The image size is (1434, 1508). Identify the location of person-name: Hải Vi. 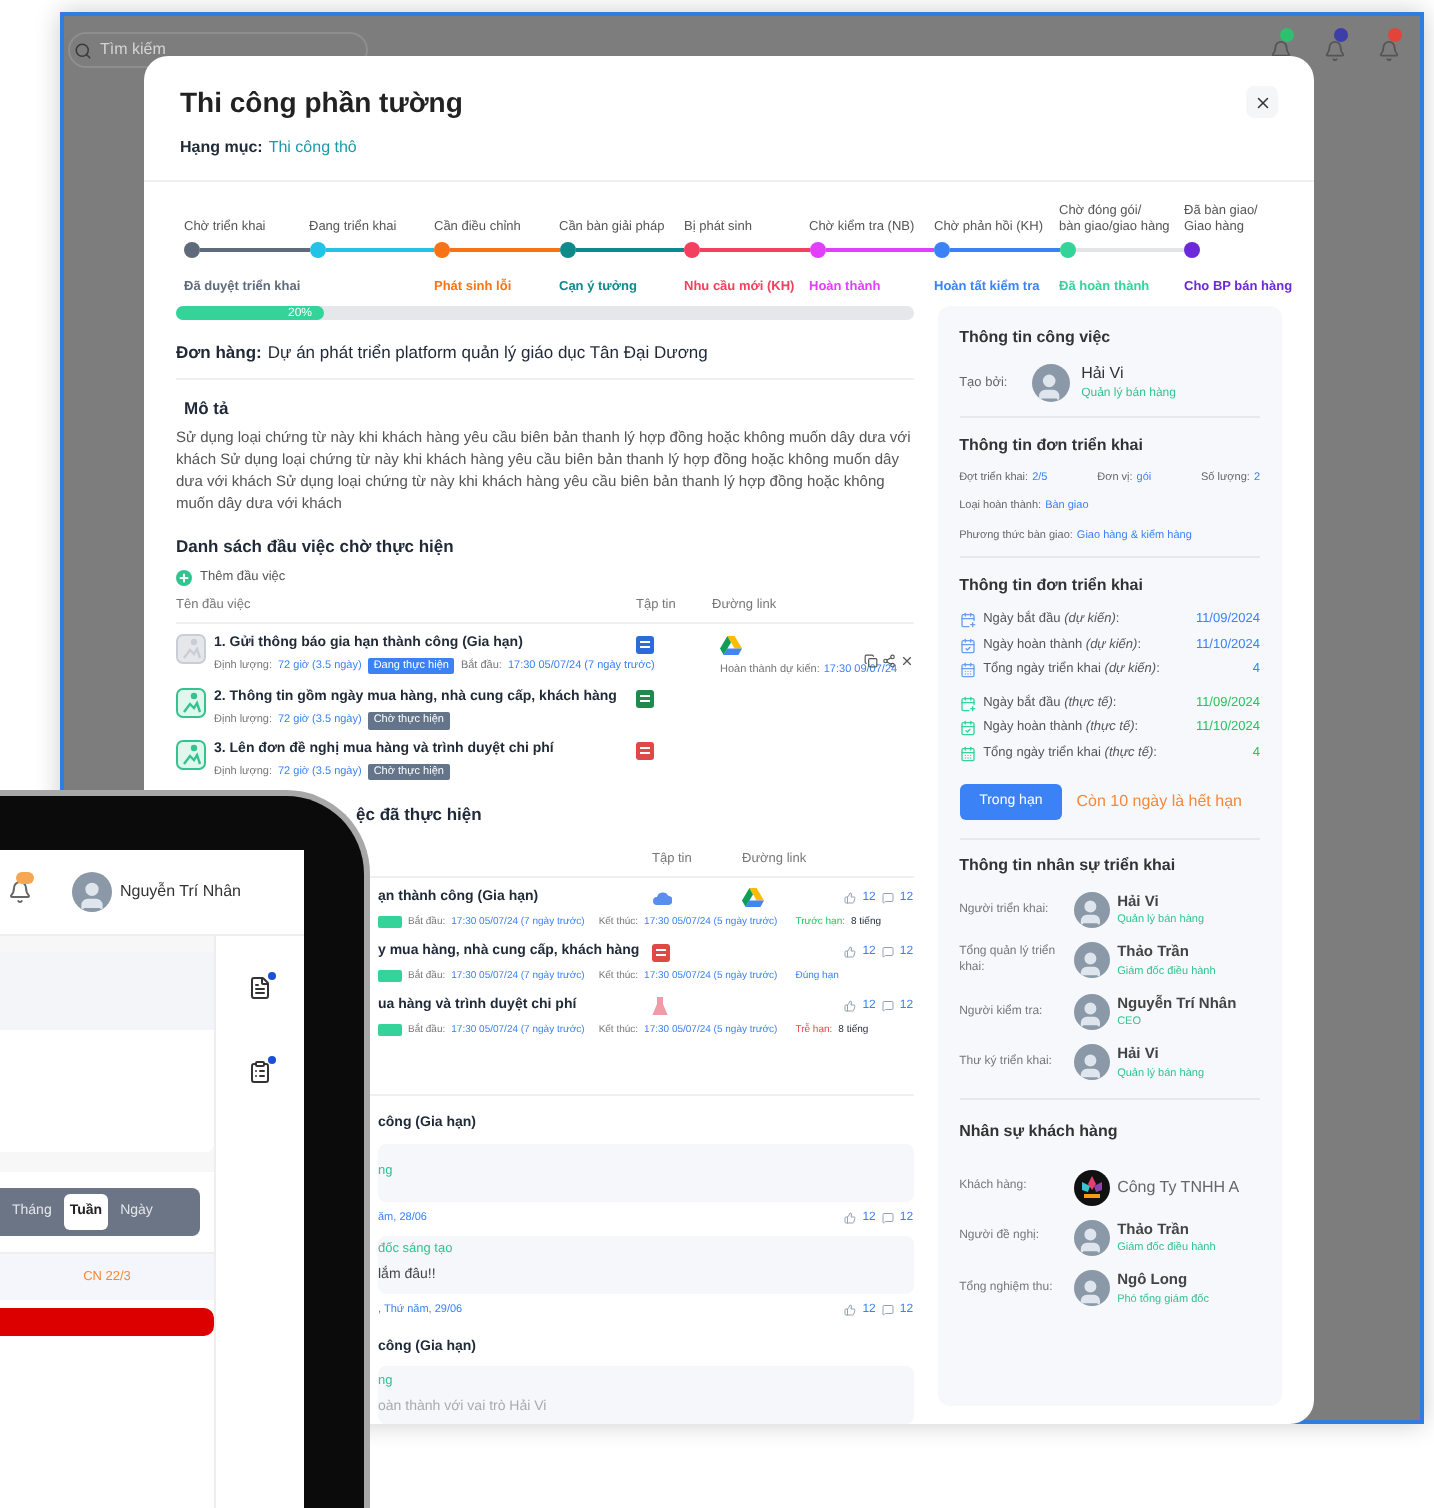
(1103, 374).